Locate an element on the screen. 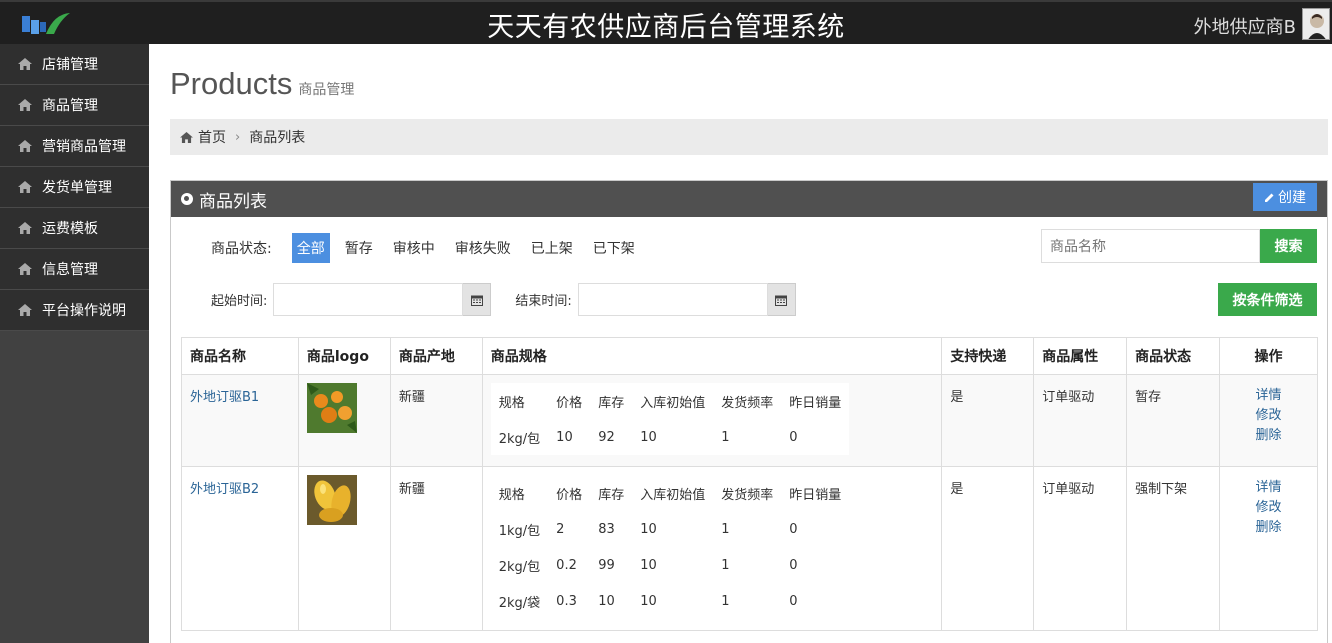 This screenshot has width=1332, height=643. product-attribute: 订单驱动 is located at coordinates (1068, 489).